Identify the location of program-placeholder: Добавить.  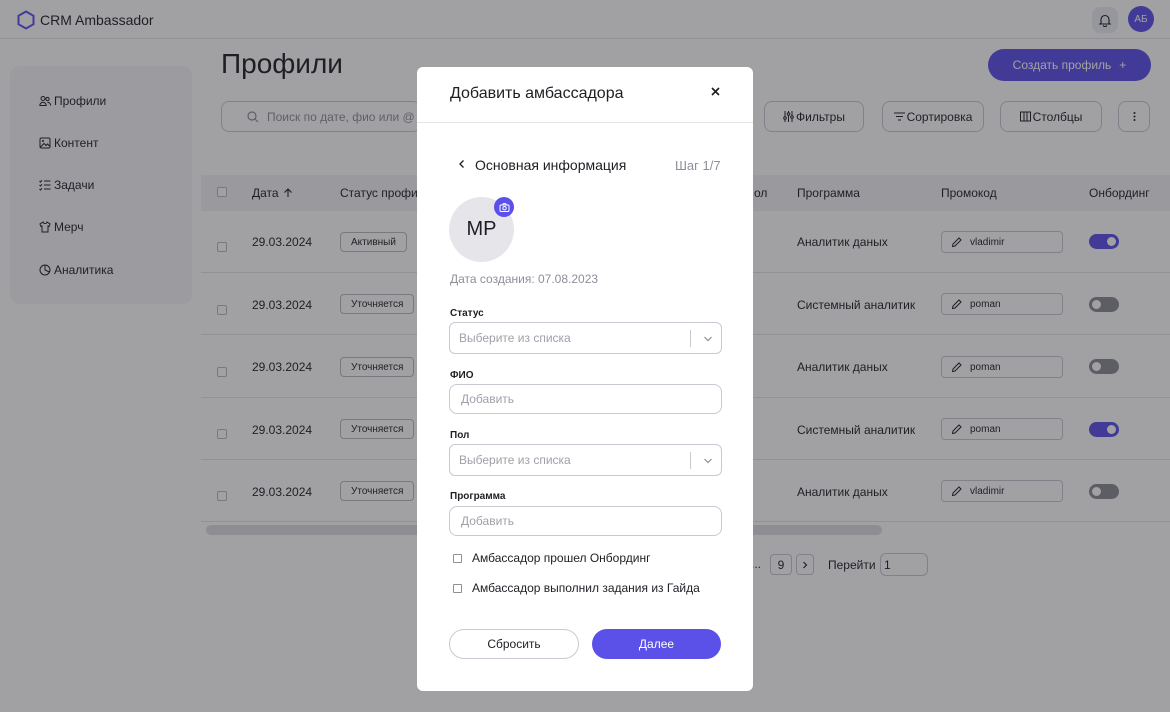
(488, 521).